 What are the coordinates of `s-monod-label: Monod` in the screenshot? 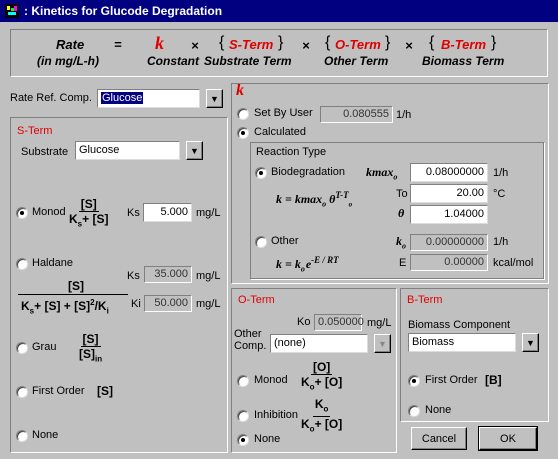 It's located at (49, 212).